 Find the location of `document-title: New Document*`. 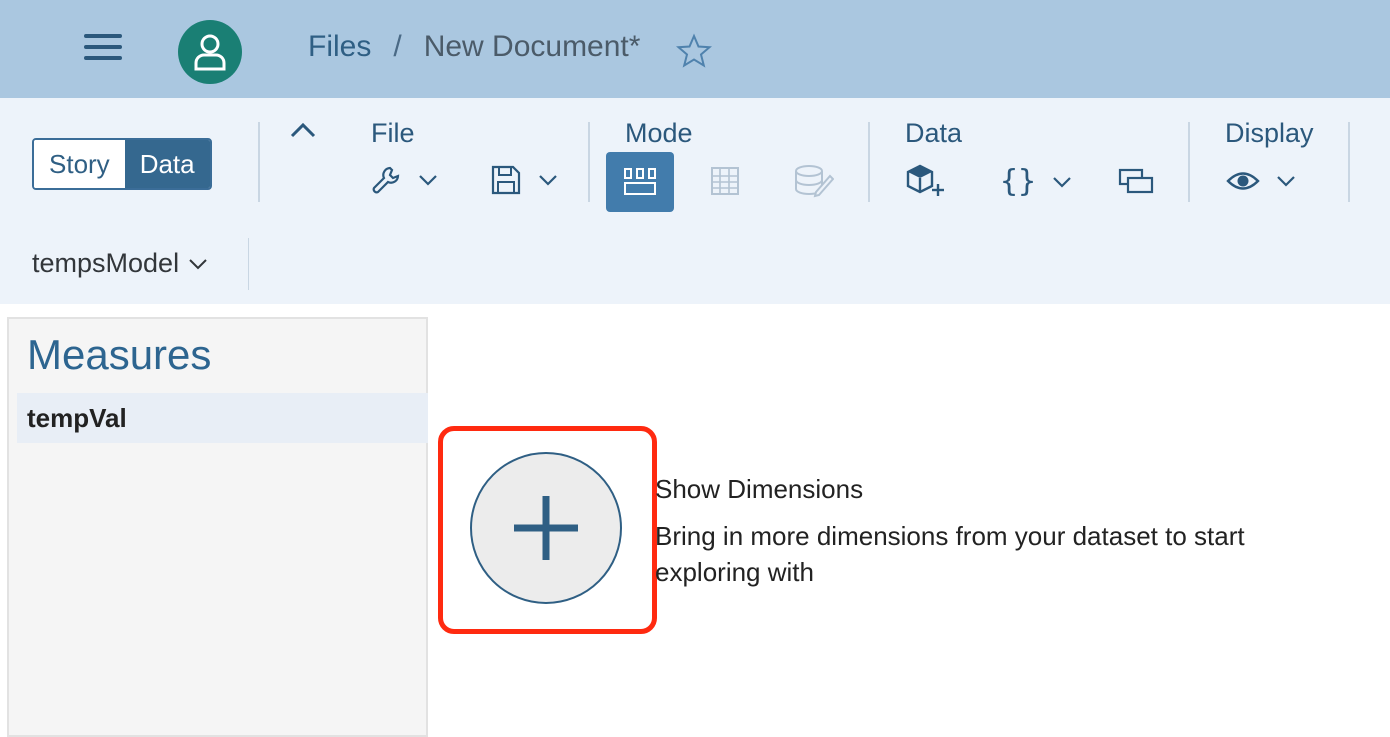

document-title: New Document* is located at coordinates (532, 46).